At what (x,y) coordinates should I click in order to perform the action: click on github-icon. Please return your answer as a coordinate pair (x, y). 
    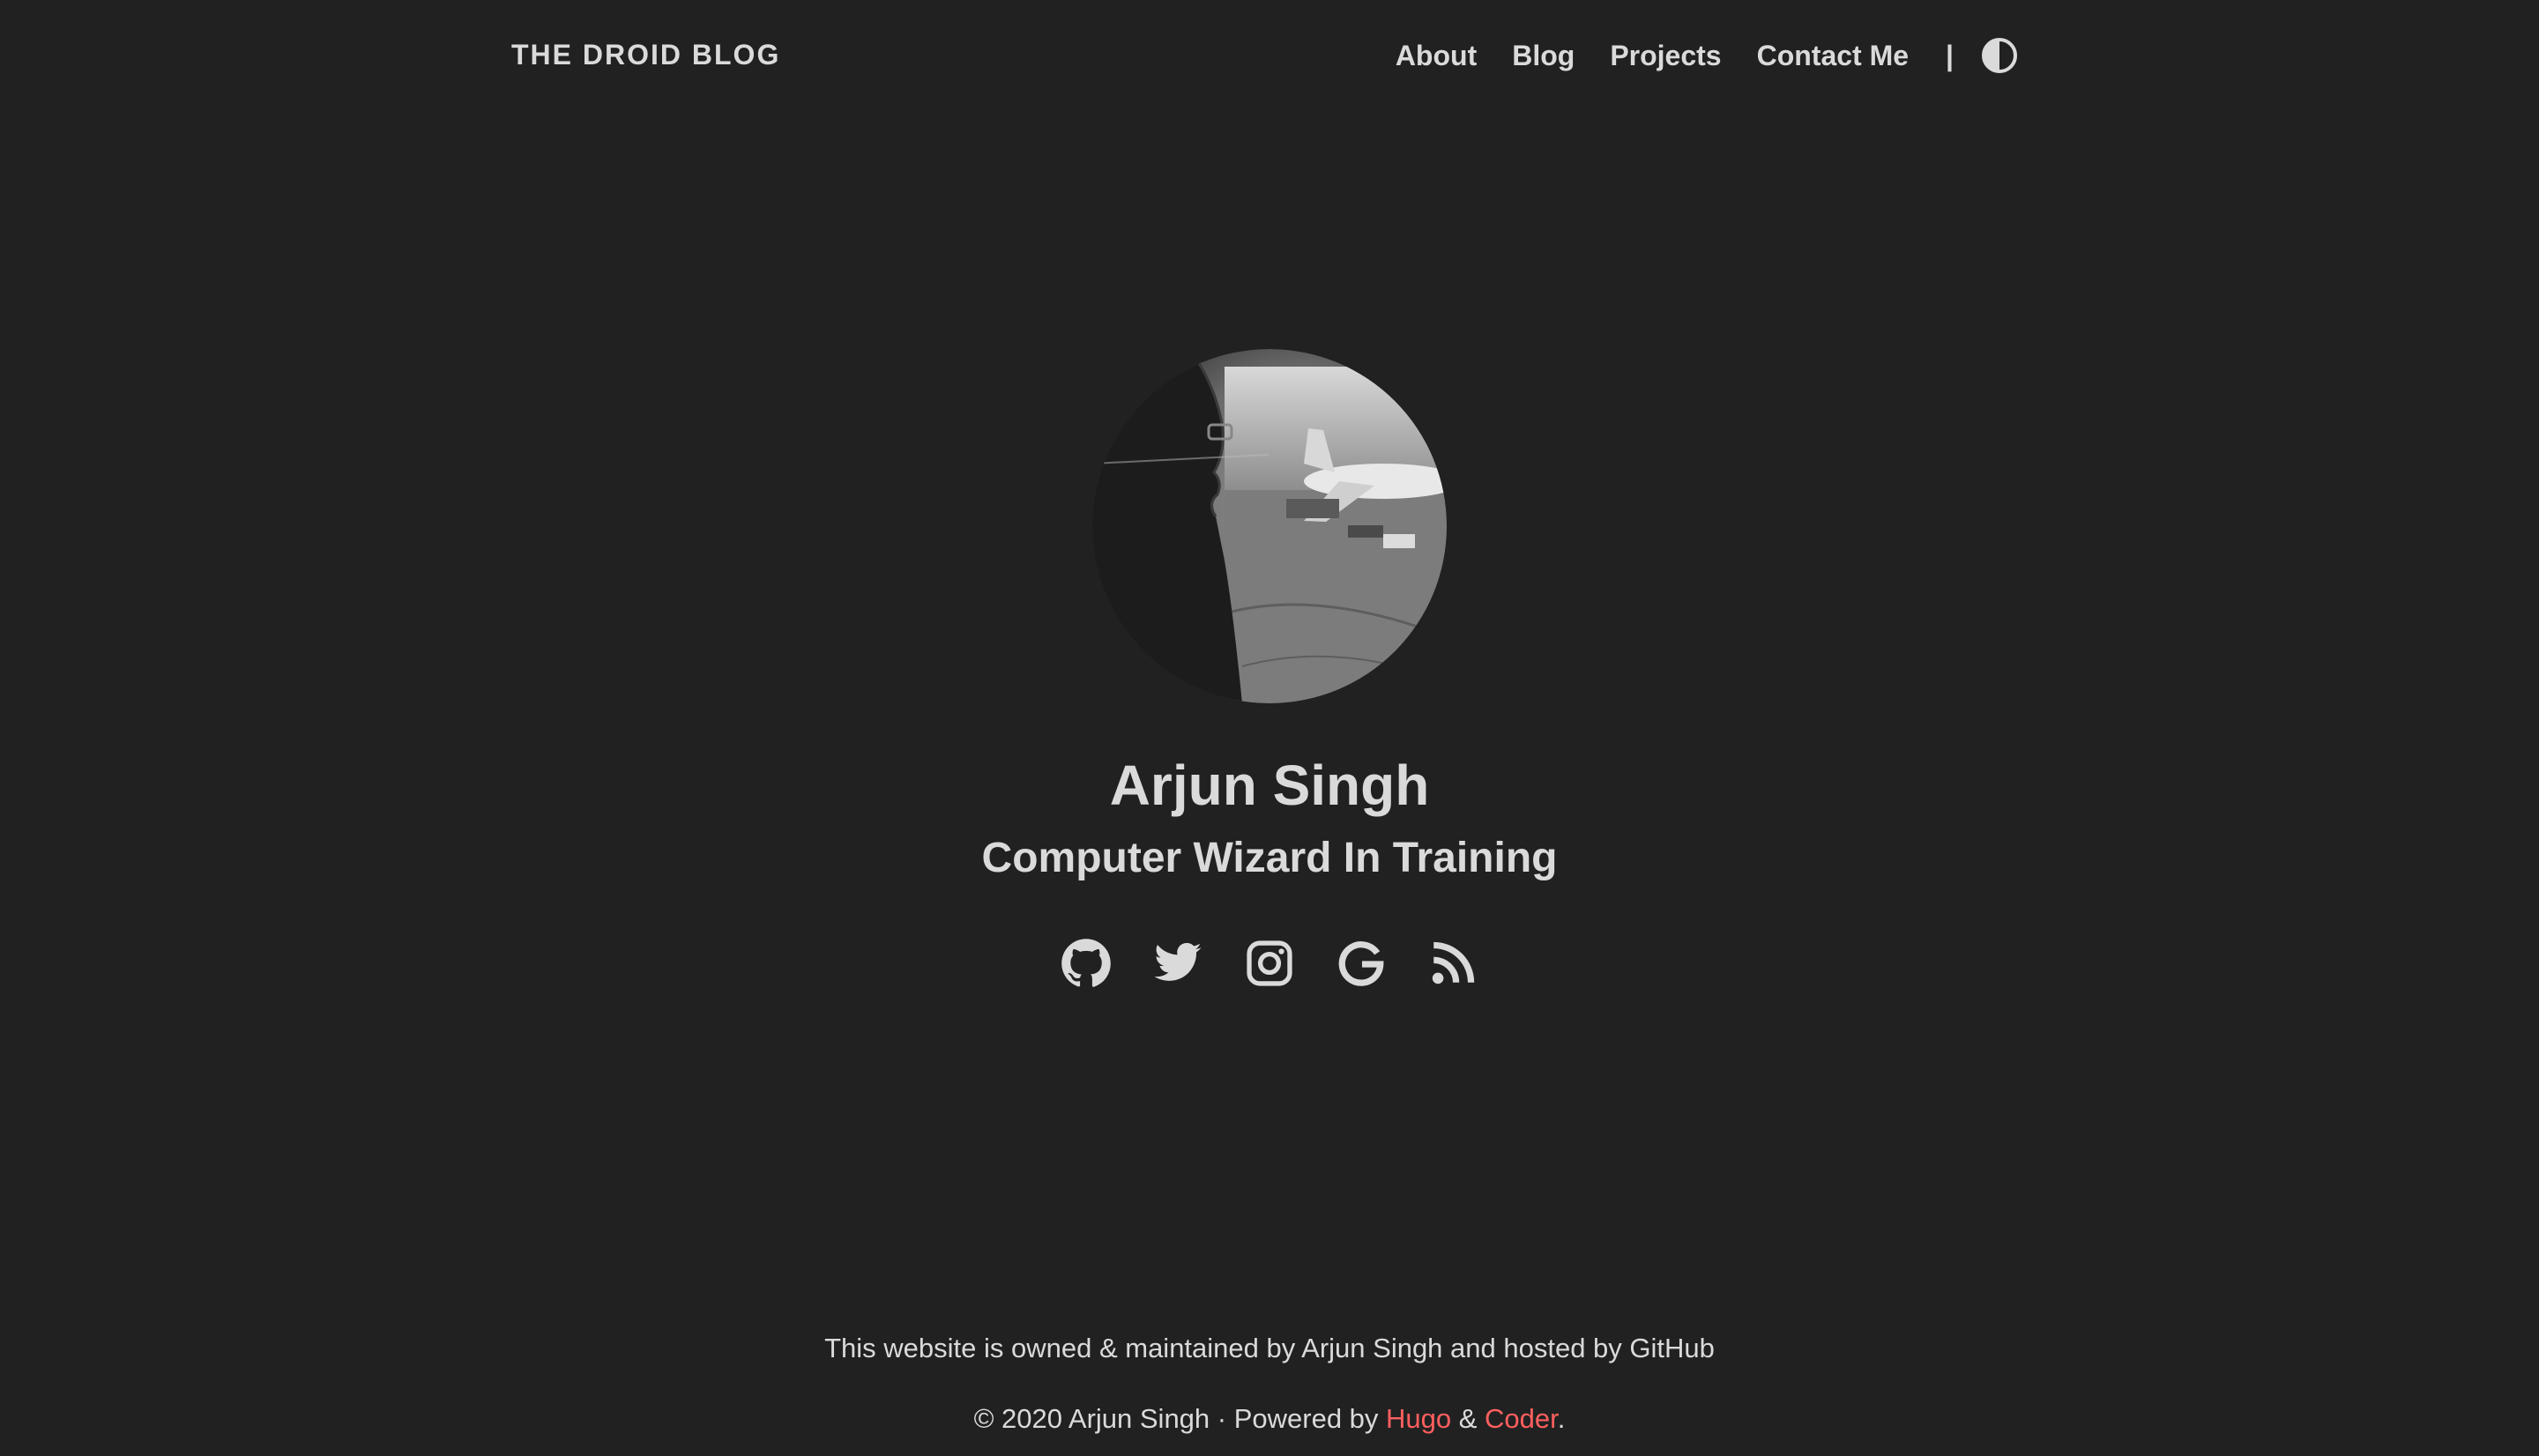
    Looking at the image, I should click on (1086, 963).